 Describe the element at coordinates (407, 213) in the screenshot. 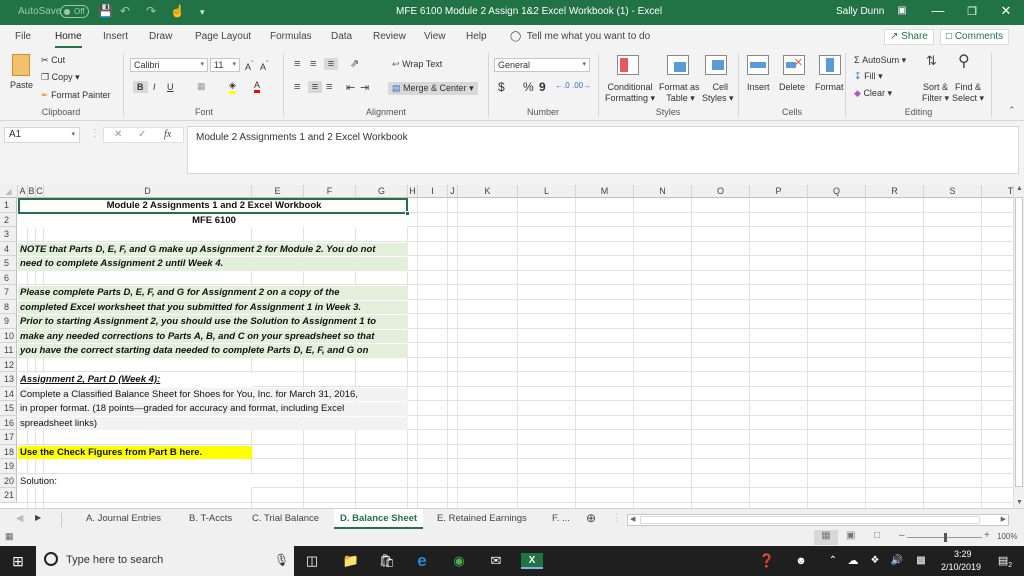

I see `fill-handle` at that location.